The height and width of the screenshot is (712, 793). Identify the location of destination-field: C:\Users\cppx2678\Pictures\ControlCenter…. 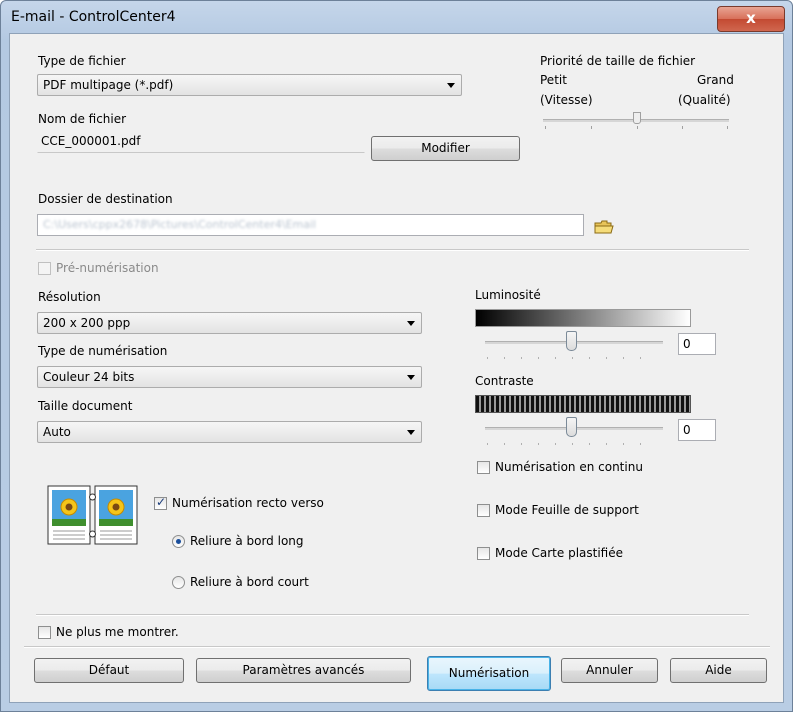
(310, 225).